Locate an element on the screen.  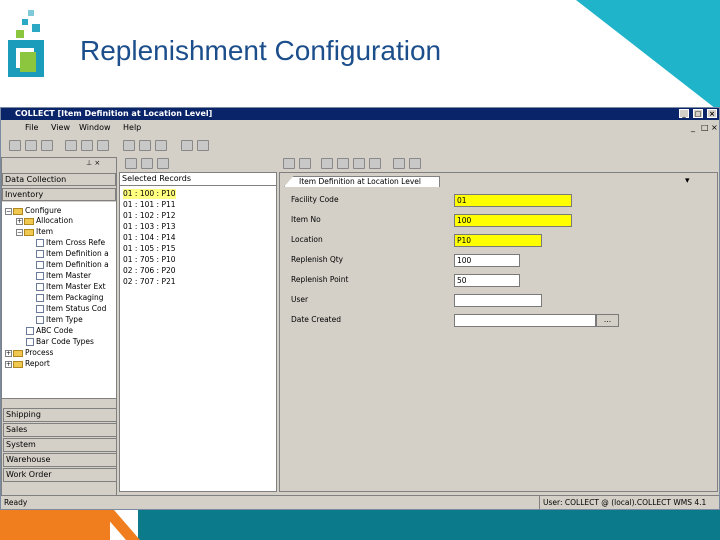
record-item: 01 : 105 : P15 is located at coordinates (149, 249).